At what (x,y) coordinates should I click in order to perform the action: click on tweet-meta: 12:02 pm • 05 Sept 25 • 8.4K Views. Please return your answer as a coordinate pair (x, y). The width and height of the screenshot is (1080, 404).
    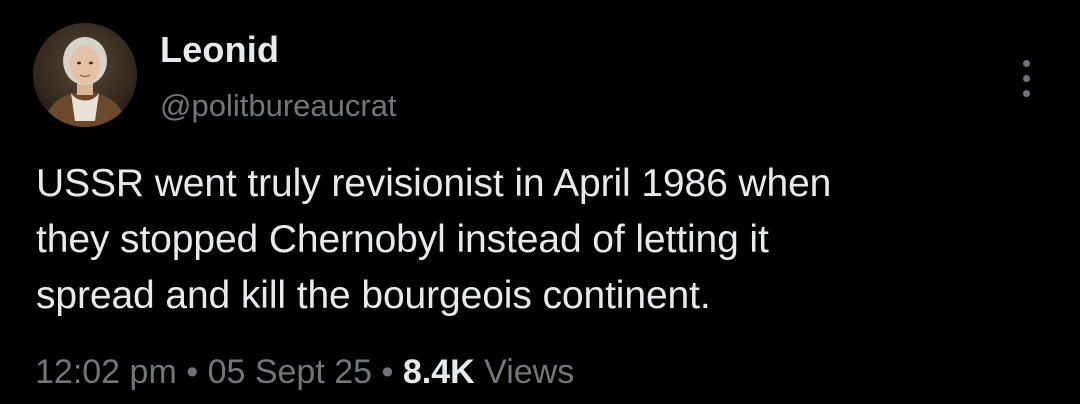
    Looking at the image, I should click on (304, 372).